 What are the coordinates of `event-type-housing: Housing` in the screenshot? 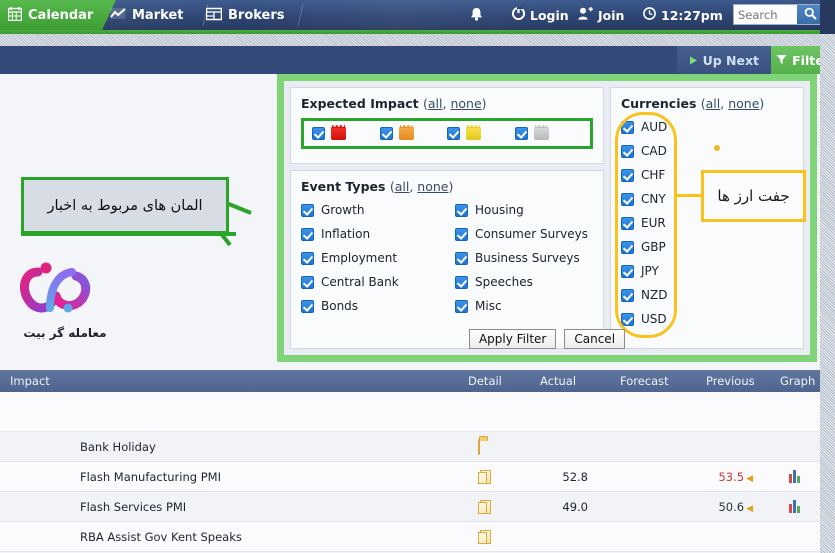 It's located at (524, 210).